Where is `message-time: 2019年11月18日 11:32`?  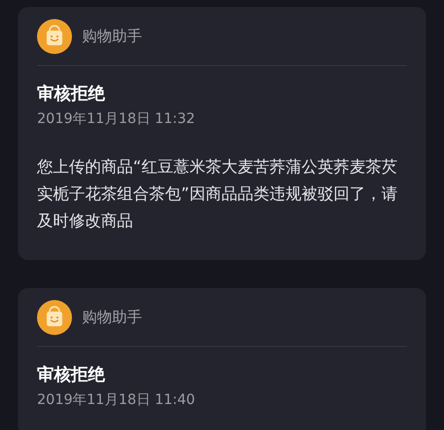
message-time: 2019年11月18日 11:32 is located at coordinates (116, 119).